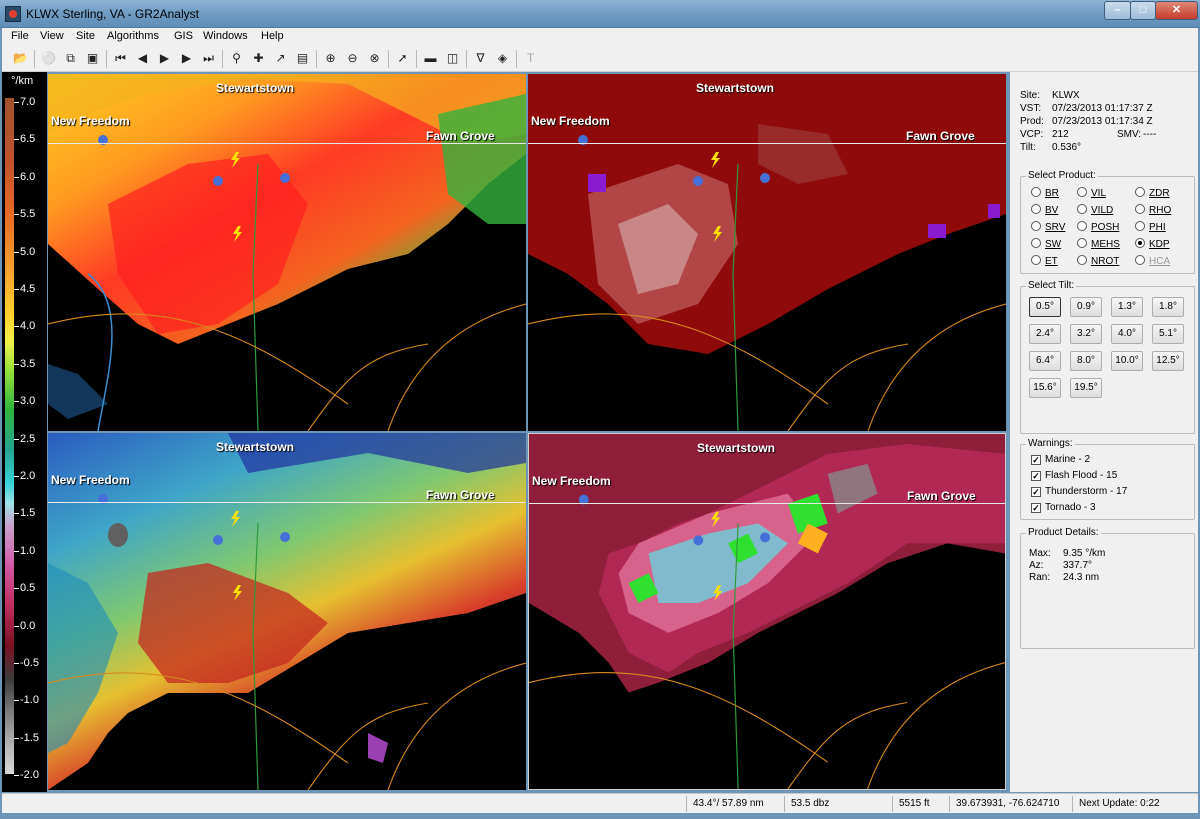  What do you see at coordinates (1045, 334) in the screenshot?
I see `tilt-button: 2.4°` at bounding box center [1045, 334].